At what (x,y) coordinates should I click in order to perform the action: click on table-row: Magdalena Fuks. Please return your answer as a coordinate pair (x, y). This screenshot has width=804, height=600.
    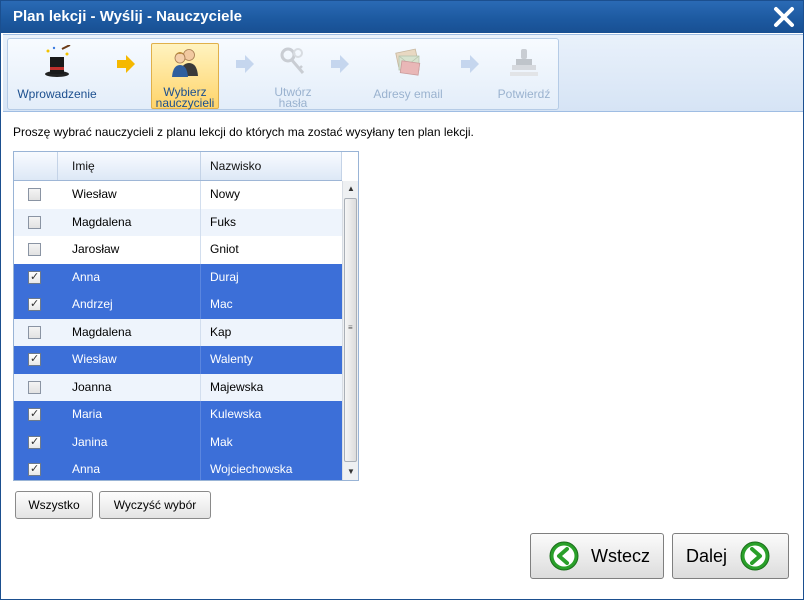
    Looking at the image, I should click on (178, 222).